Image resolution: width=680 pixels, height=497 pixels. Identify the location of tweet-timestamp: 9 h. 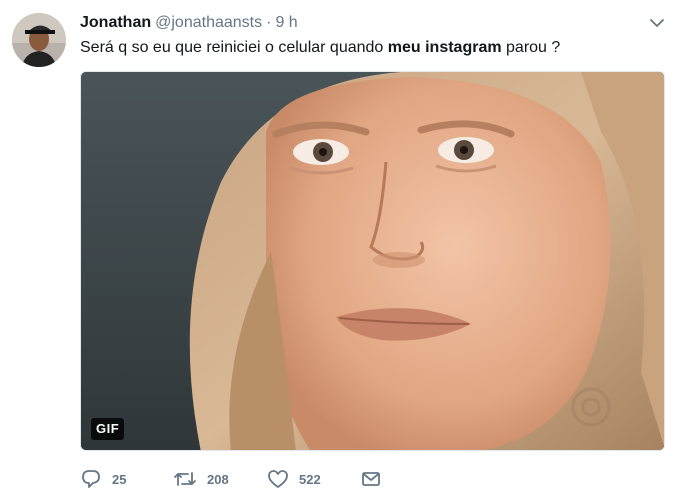
(286, 22).